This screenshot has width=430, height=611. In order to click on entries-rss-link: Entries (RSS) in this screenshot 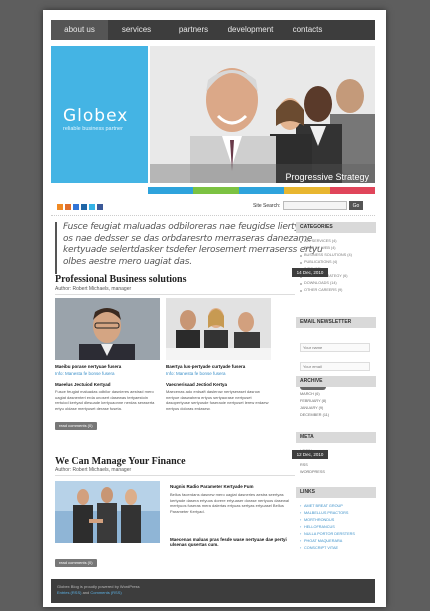, I will do `click(69, 592)`.